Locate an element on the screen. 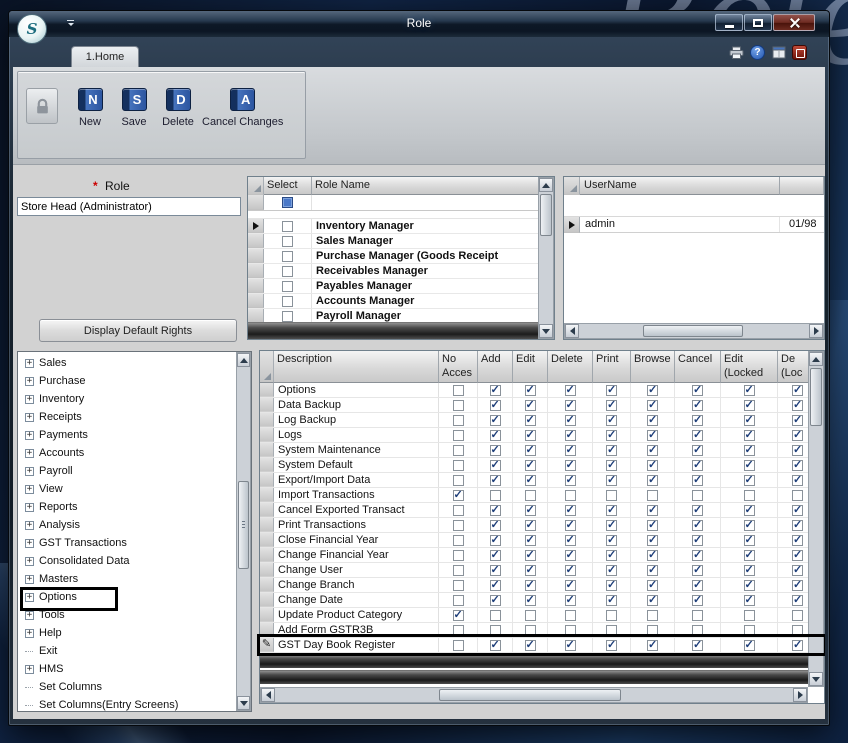 This screenshot has height=743, width=848. tree-item-exit: Exit is located at coordinates (127, 651).